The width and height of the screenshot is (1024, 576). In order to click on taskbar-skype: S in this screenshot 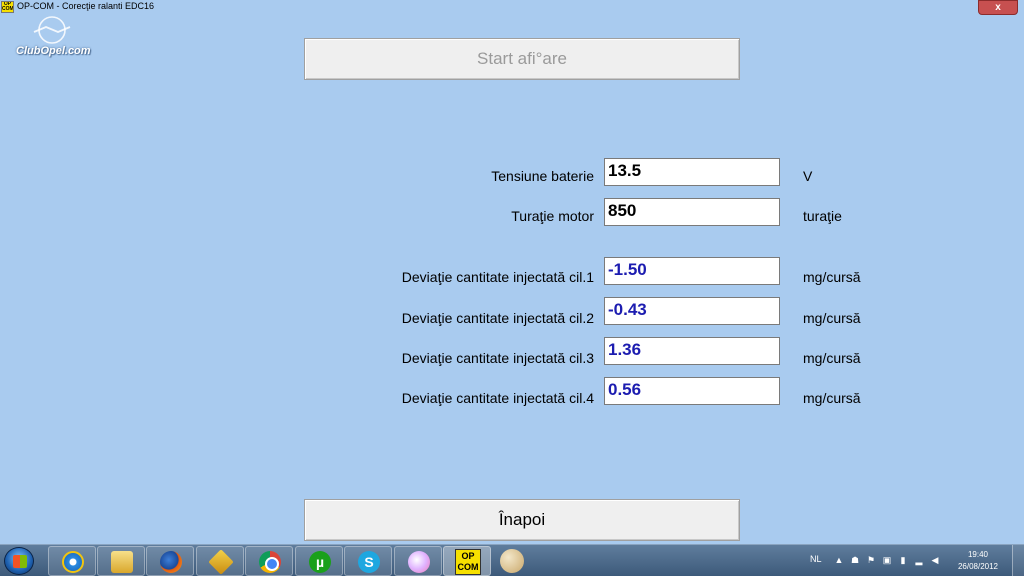, I will do `click(368, 561)`.